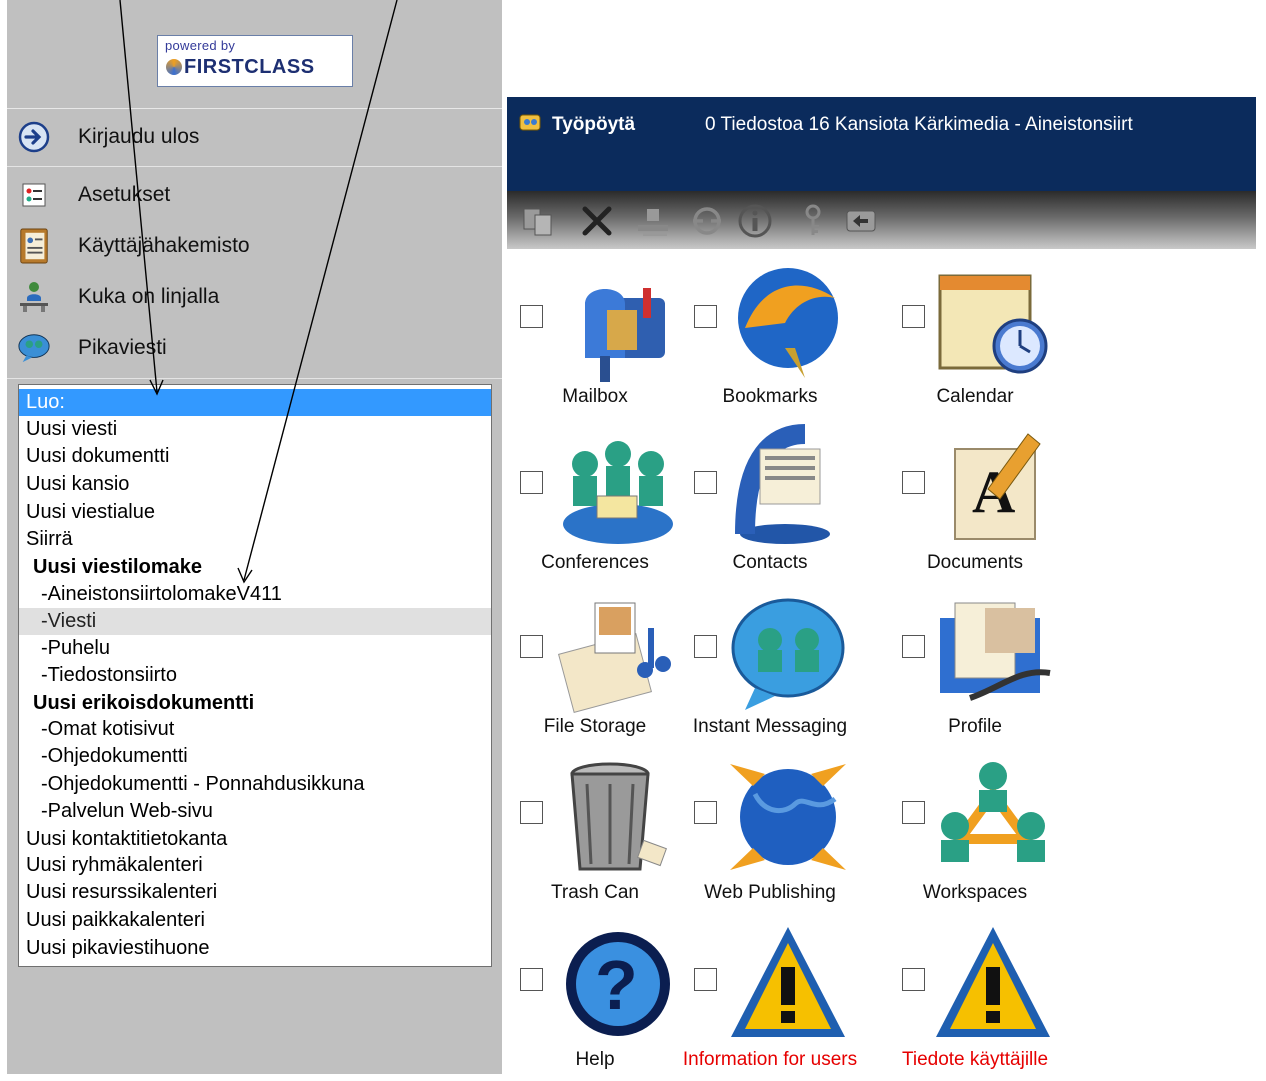 This screenshot has width=1266, height=1081. I want to click on info-icon, so click(755, 221).